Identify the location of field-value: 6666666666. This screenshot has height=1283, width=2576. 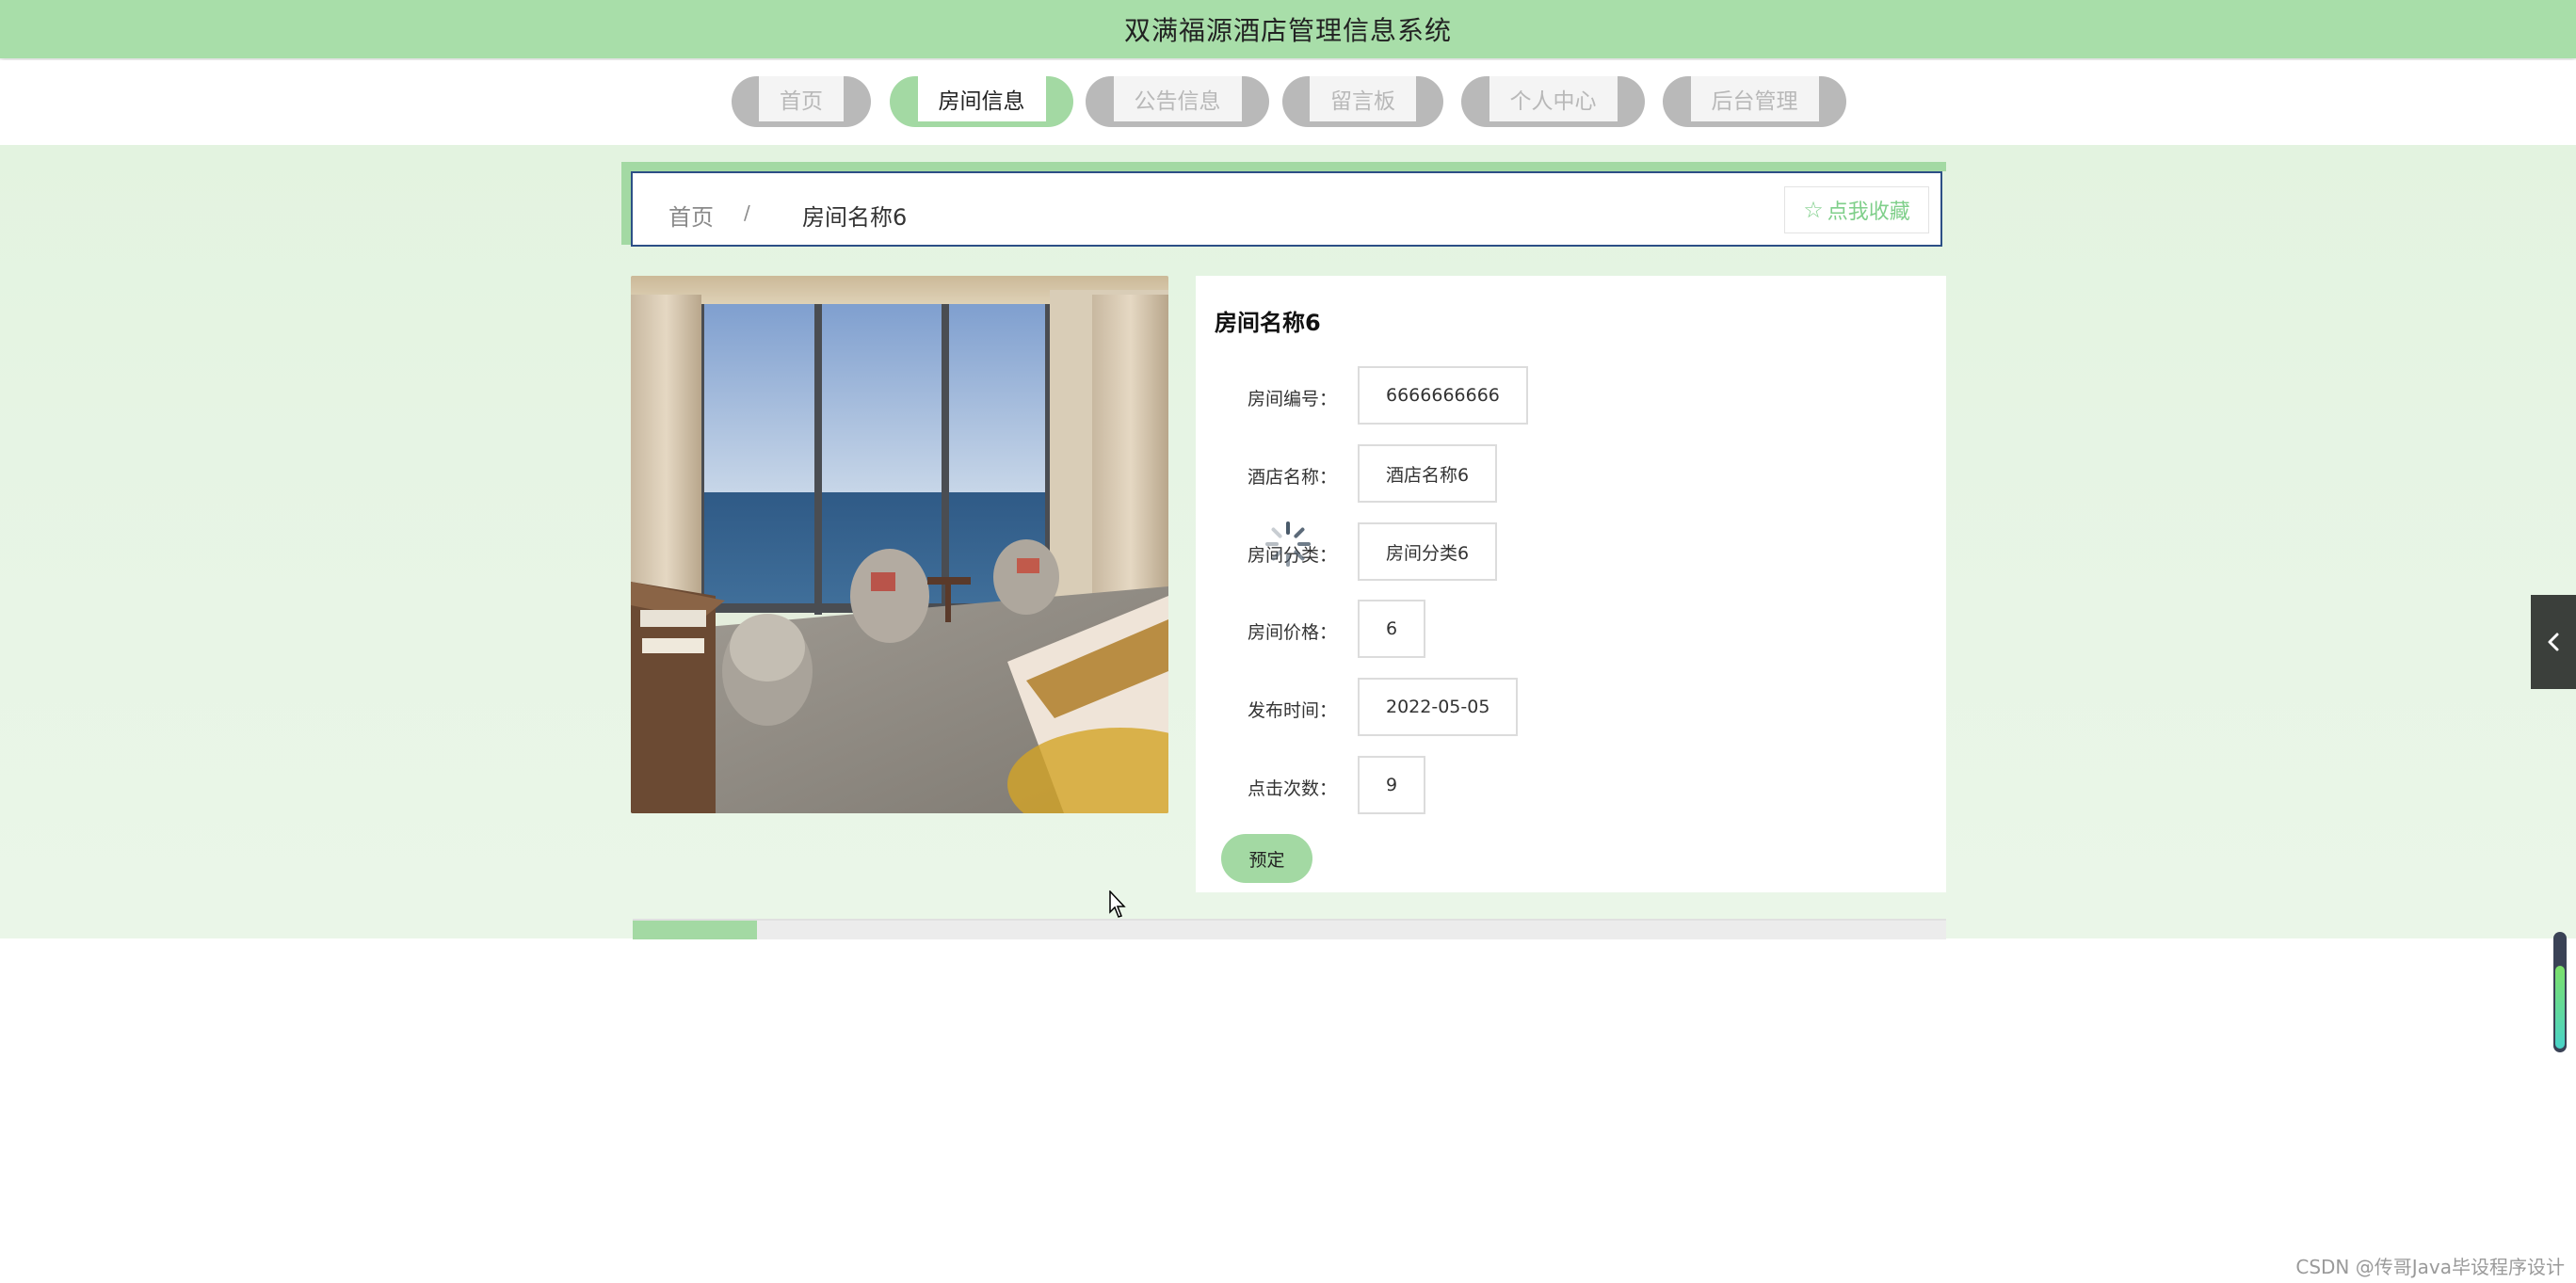
(1443, 395).